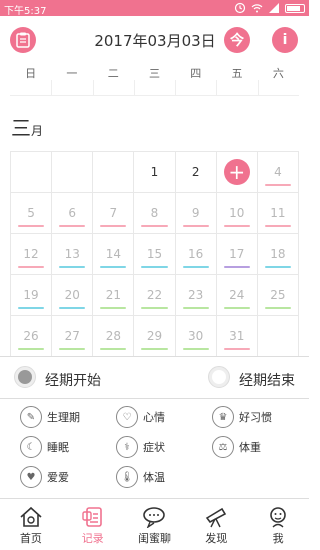 This screenshot has width=320, height=550. I want to click on day-number: 15, so click(154, 254).